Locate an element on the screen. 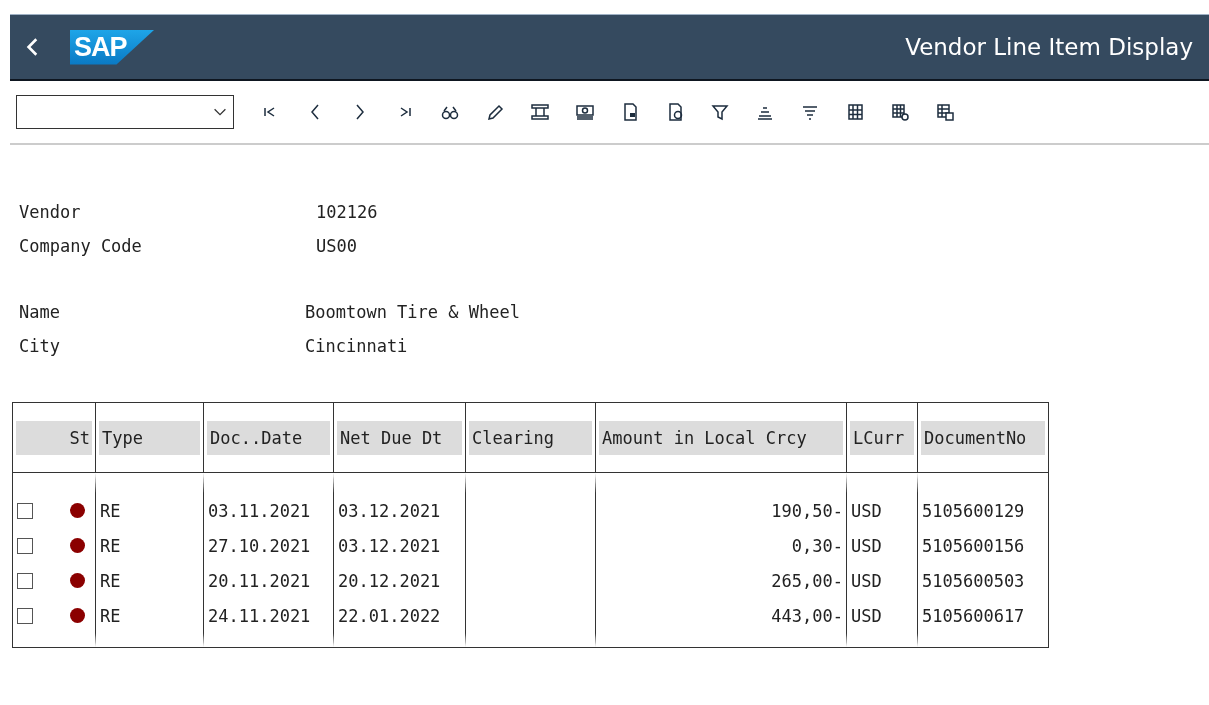  table-cell: 190,50- is located at coordinates (807, 510).